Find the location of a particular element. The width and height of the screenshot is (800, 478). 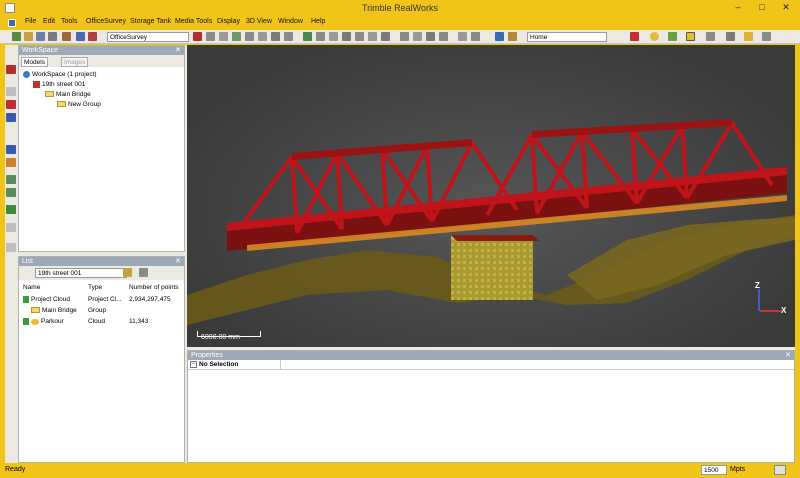

left-tool-3-icon is located at coordinates (11, 104).